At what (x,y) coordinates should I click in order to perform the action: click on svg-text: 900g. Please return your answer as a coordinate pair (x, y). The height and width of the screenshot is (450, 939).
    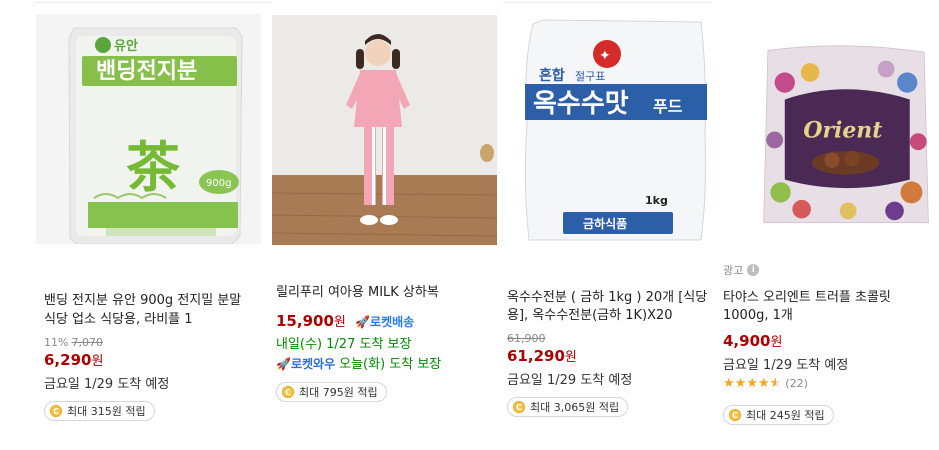
    Looking at the image, I should click on (218, 183).